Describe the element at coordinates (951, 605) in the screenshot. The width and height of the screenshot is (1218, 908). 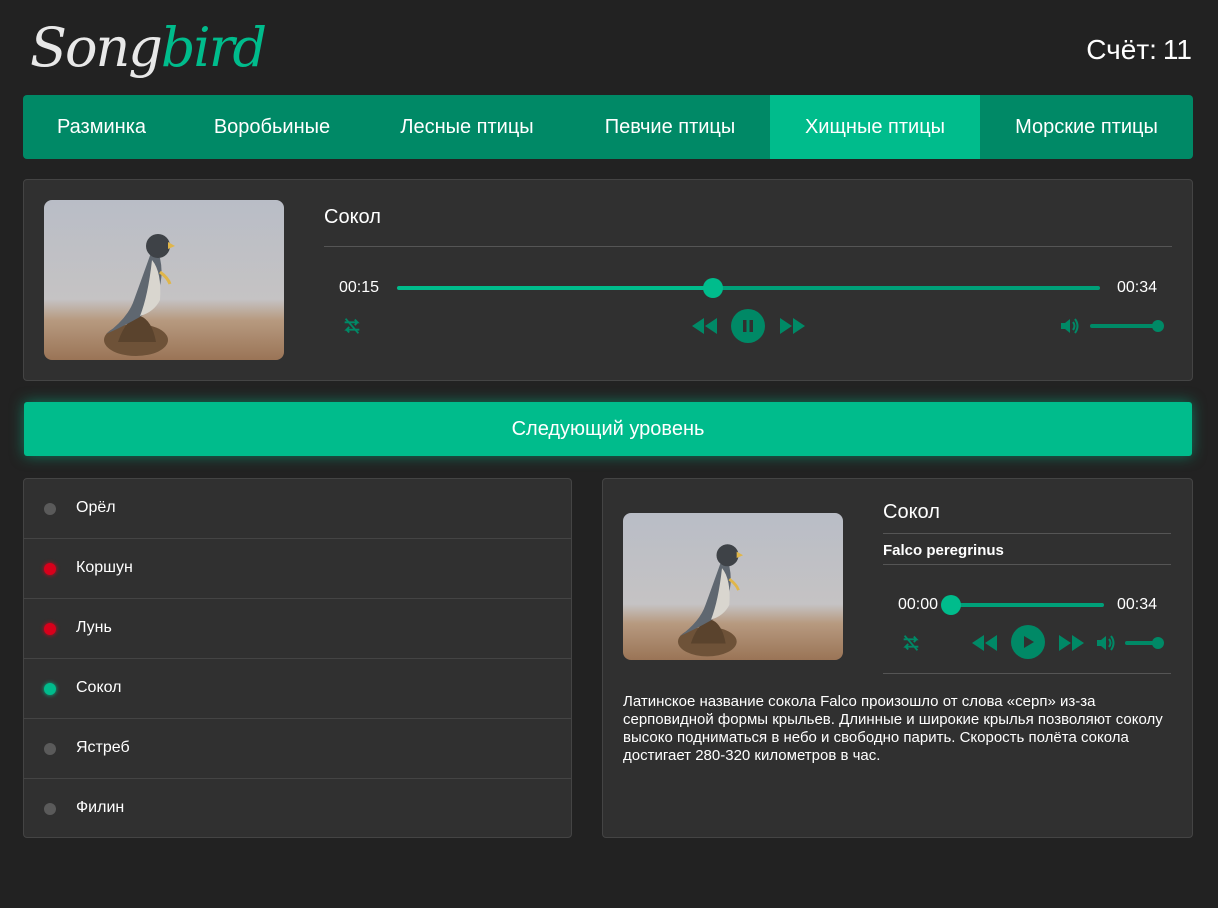
I see `details-progress-thumb` at that location.